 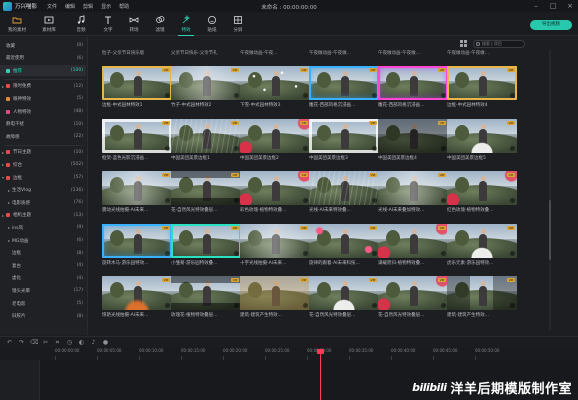 I want to click on audio-icon: ♪, so click(x=93, y=342).